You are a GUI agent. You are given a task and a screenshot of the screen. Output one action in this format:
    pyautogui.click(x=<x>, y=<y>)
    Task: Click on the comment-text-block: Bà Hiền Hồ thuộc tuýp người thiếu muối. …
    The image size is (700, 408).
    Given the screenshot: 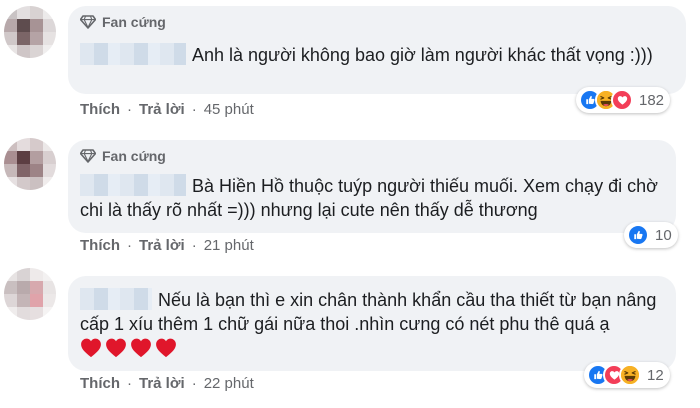 What is the action you would take?
    pyautogui.click(x=375, y=198)
    